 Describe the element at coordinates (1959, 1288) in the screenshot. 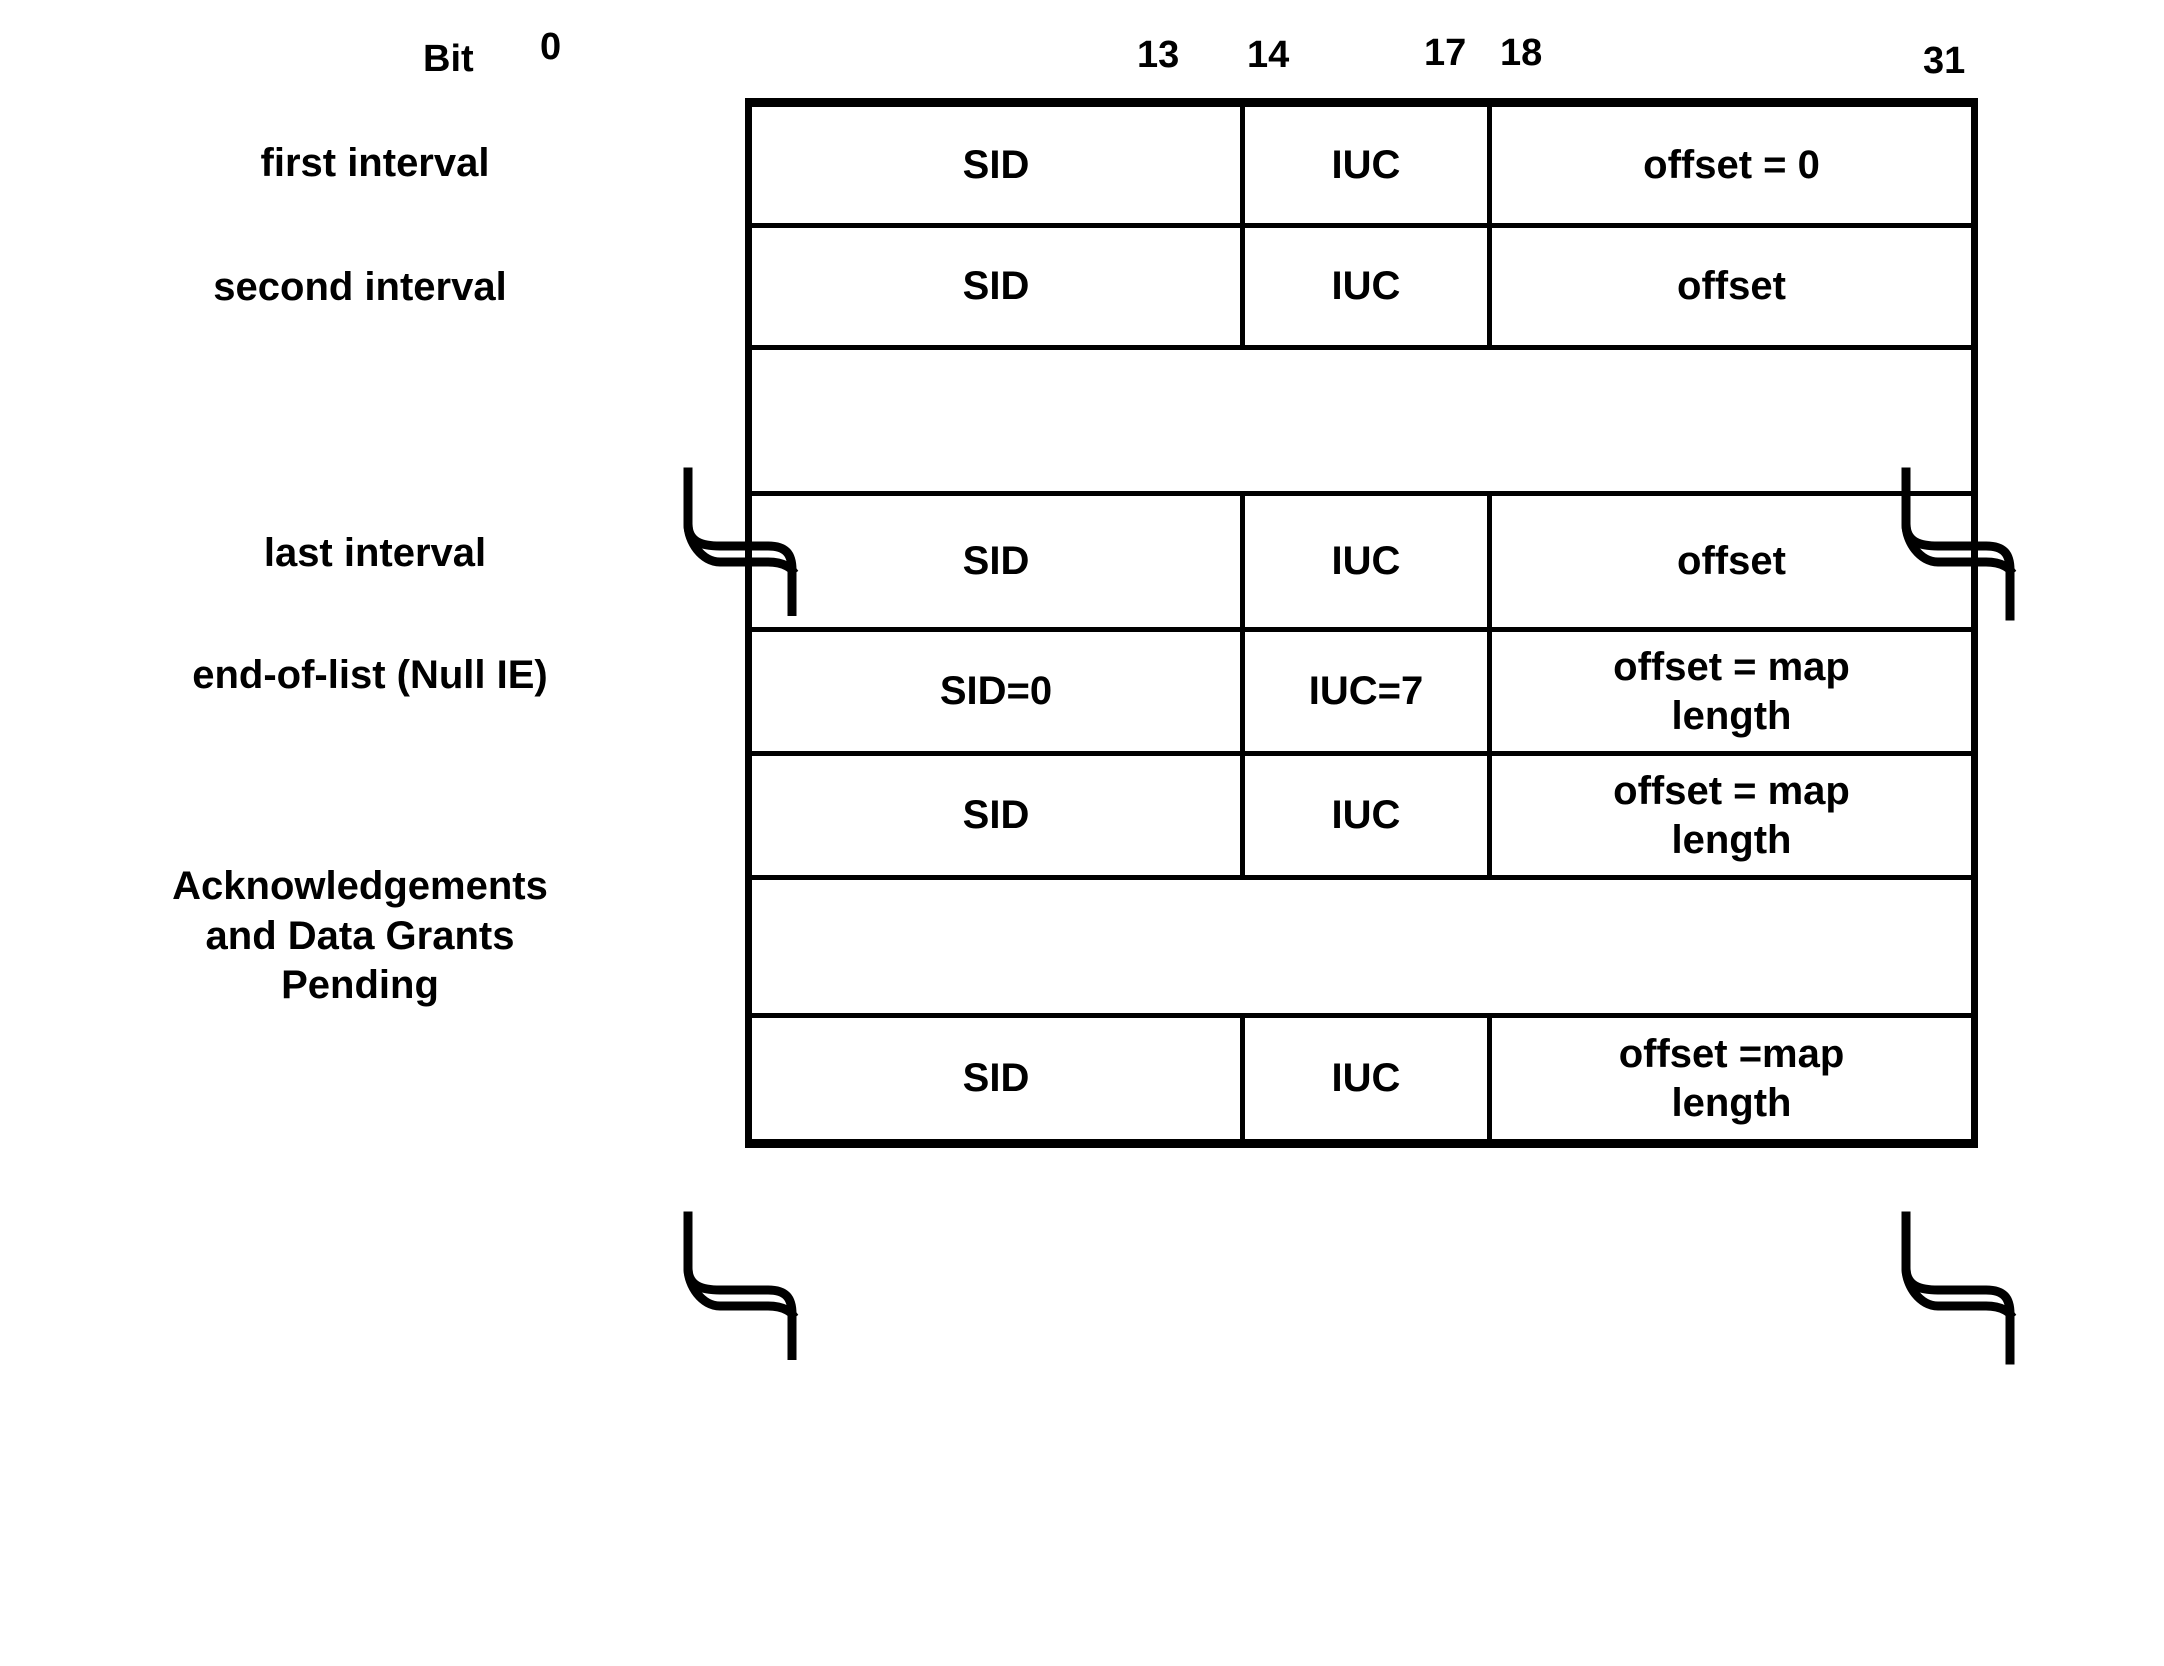

I see `break-squiggle-right-lower` at that location.